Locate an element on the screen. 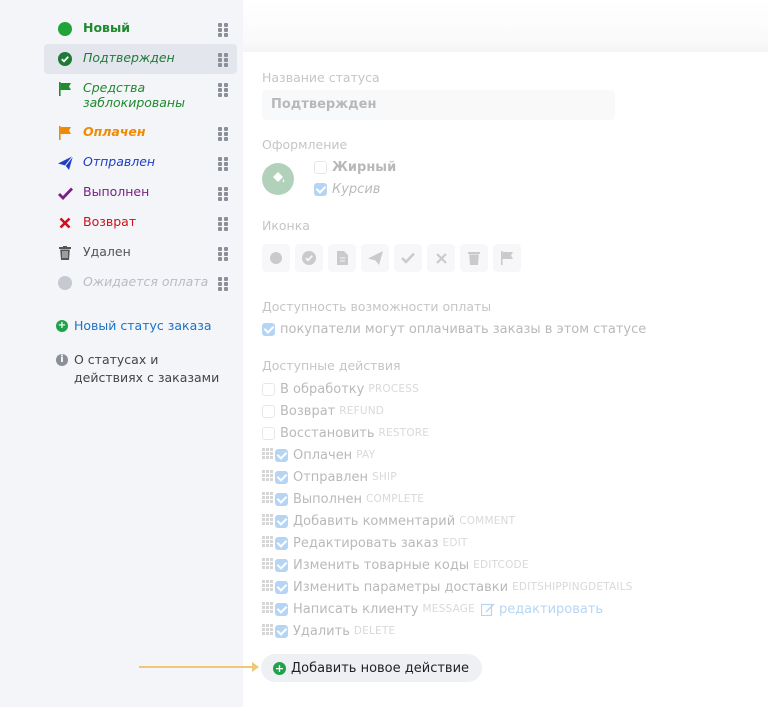 This screenshot has width=768, height=707. paint-bucket-icon is located at coordinates (278, 179).